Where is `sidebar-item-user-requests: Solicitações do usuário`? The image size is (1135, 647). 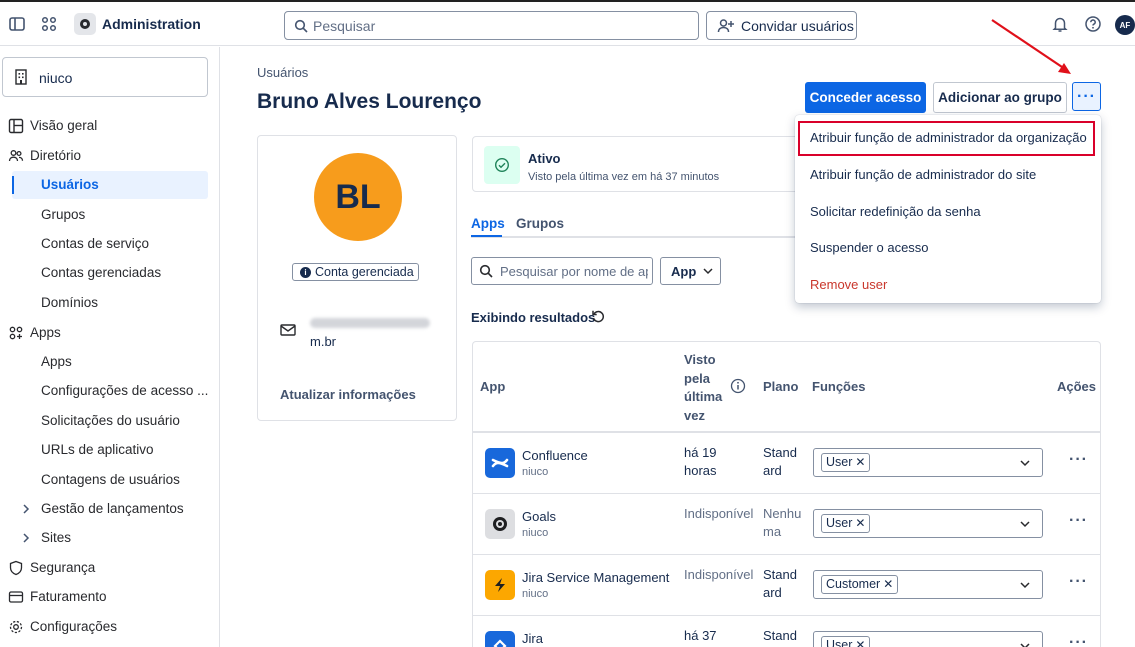 sidebar-item-user-requests: Solicitações do usuário is located at coordinates (104, 421).